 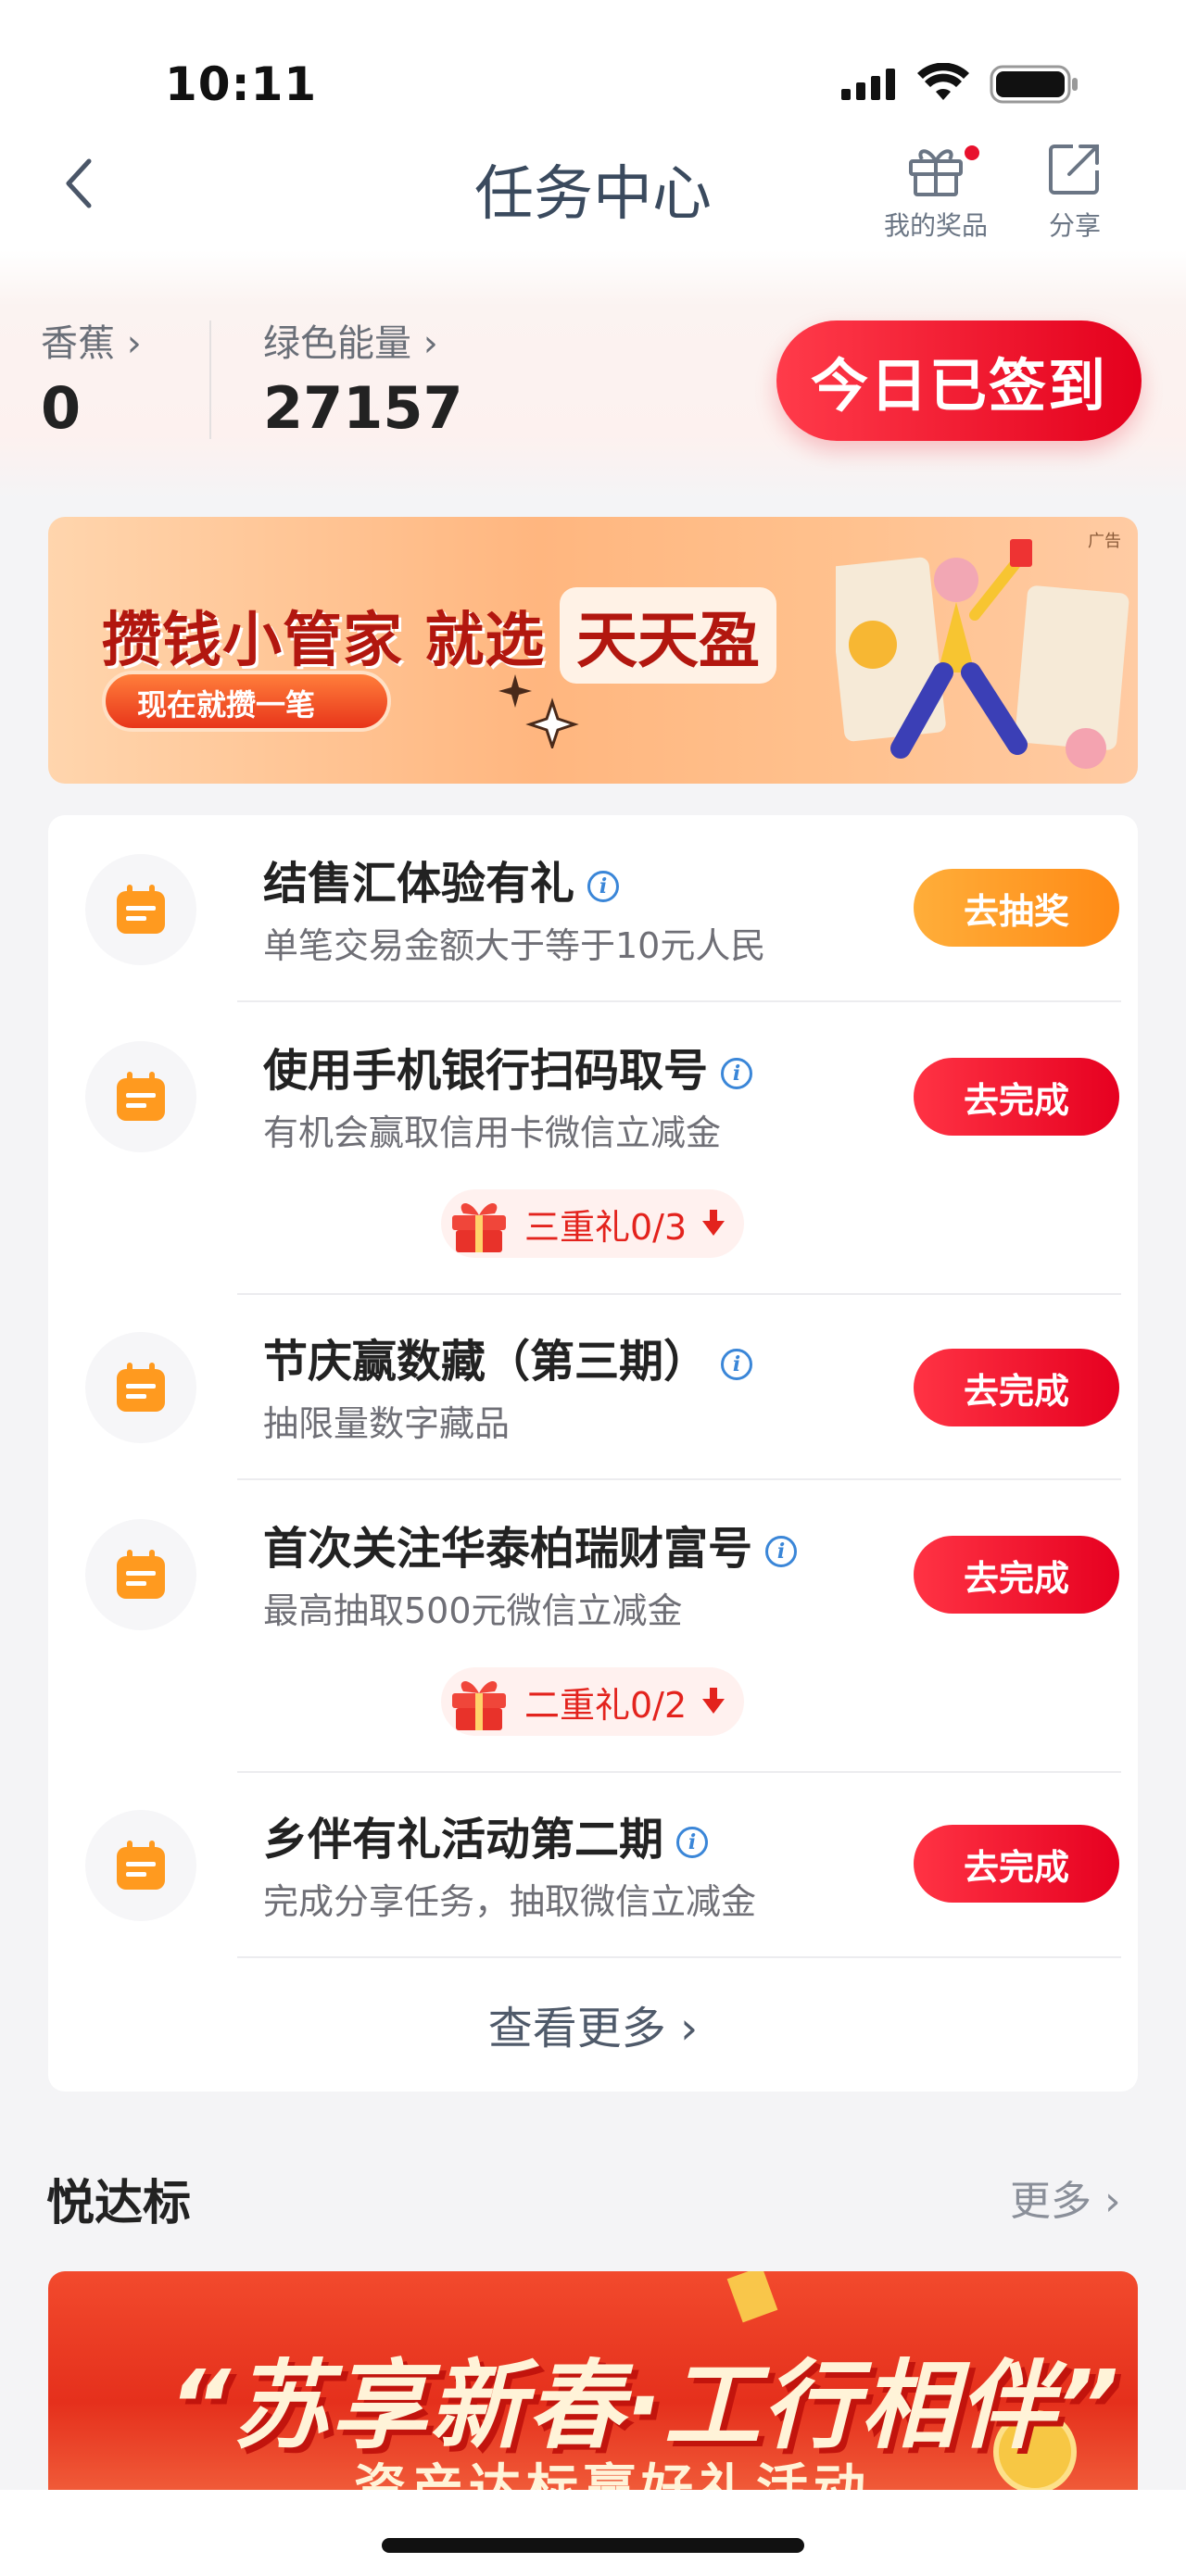 I want to click on task-title-text: 首次关注华泰柏瑞财富号, so click(x=508, y=1549).